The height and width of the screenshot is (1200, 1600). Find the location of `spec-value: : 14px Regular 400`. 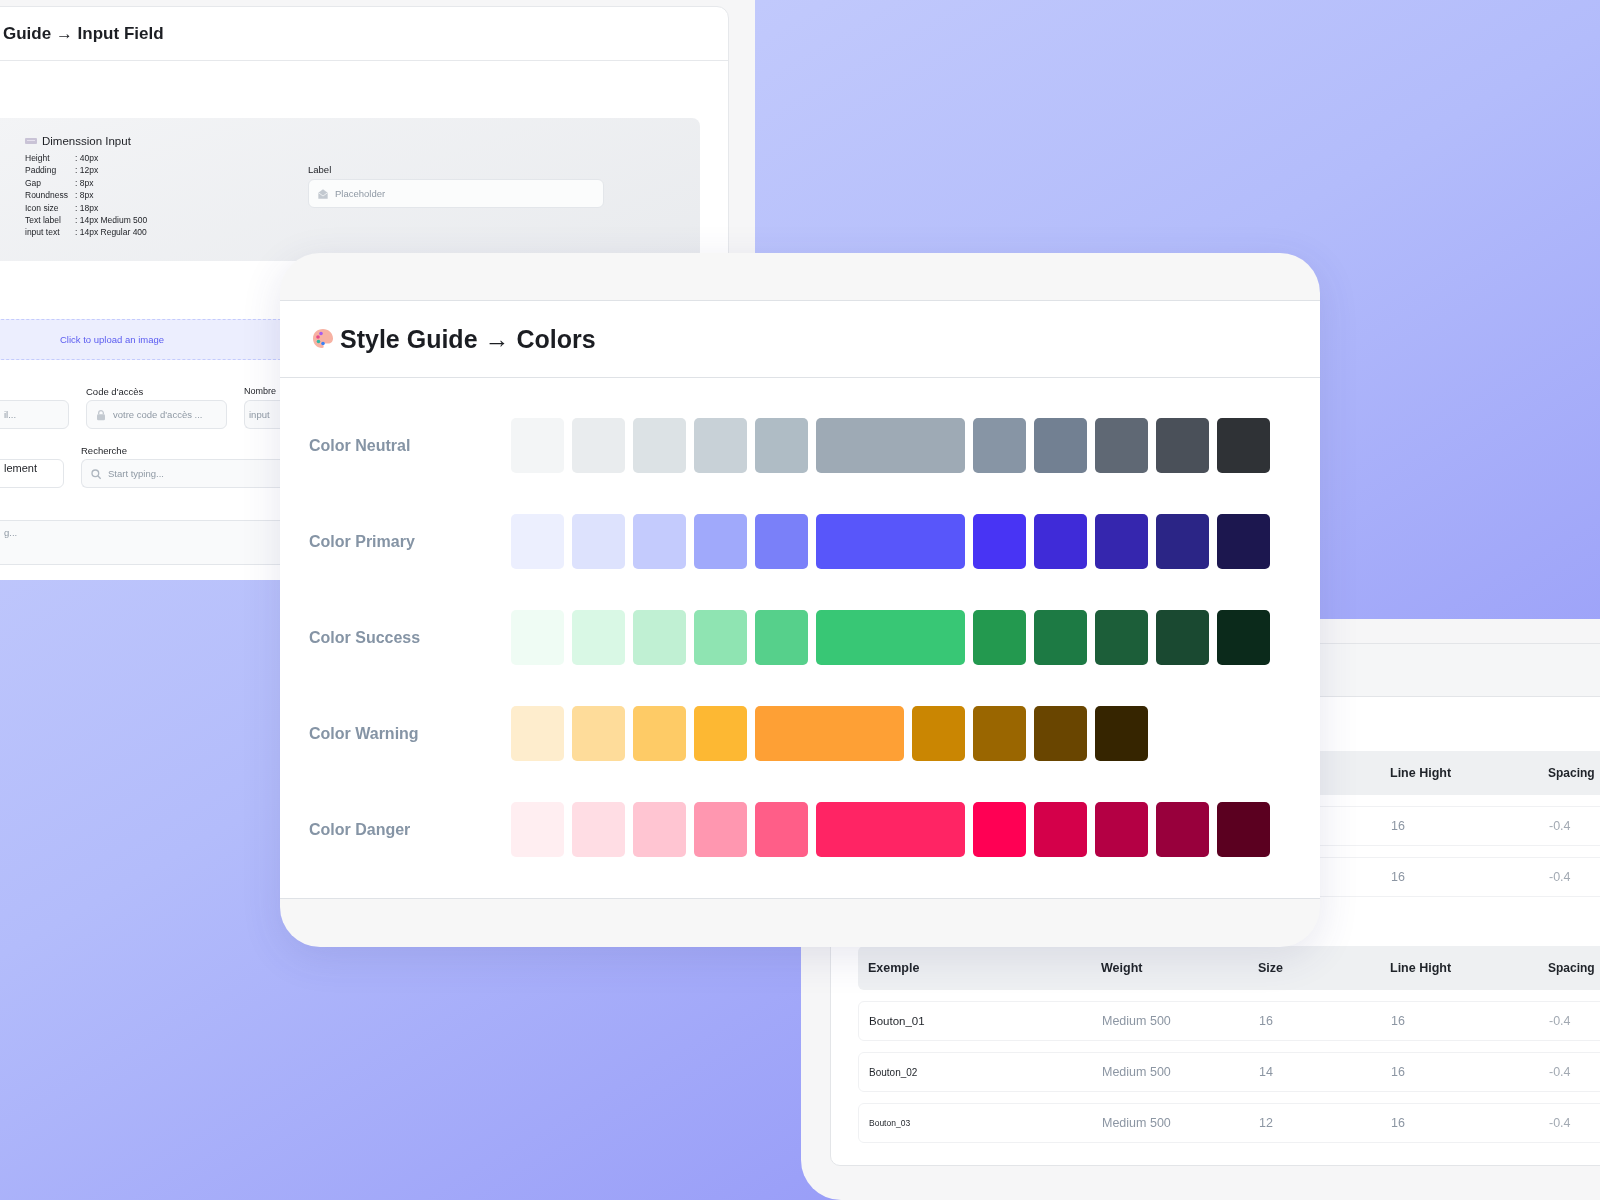

spec-value: : 14px Regular 400 is located at coordinates (111, 233).